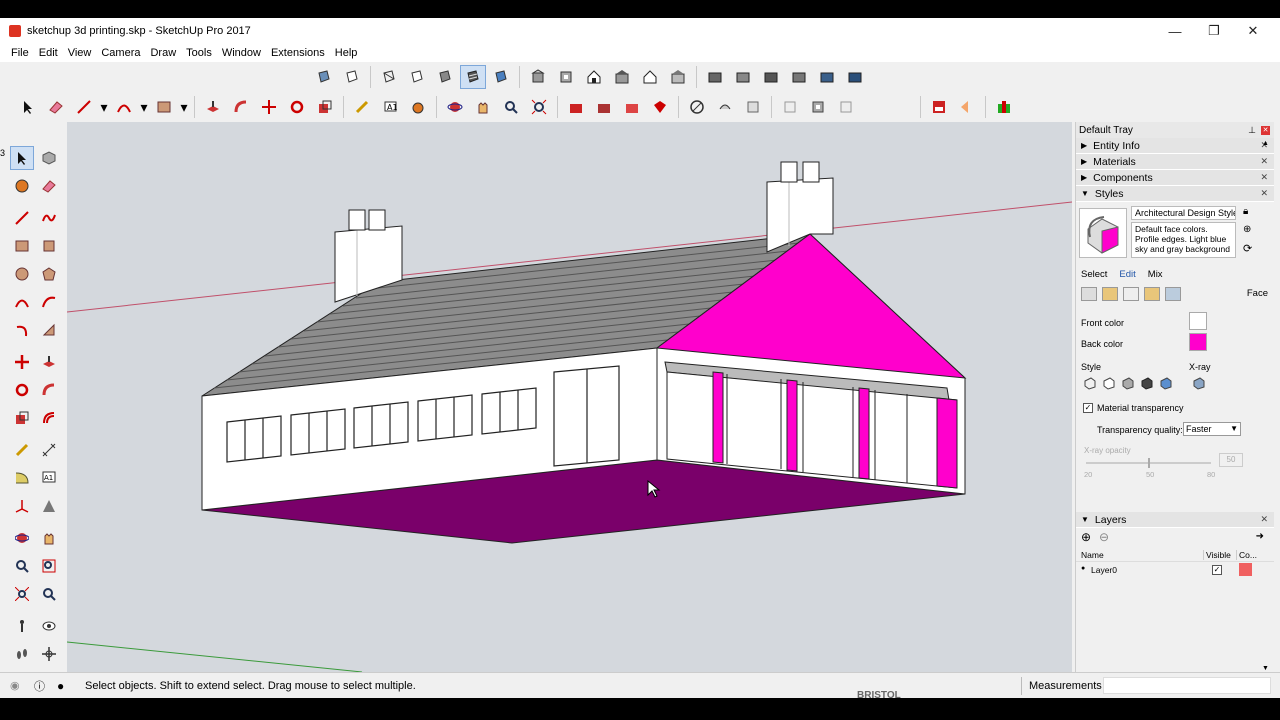  What do you see at coordinates (1090, 383) in the screenshot?
I see `wireframe-face-icon` at bounding box center [1090, 383].